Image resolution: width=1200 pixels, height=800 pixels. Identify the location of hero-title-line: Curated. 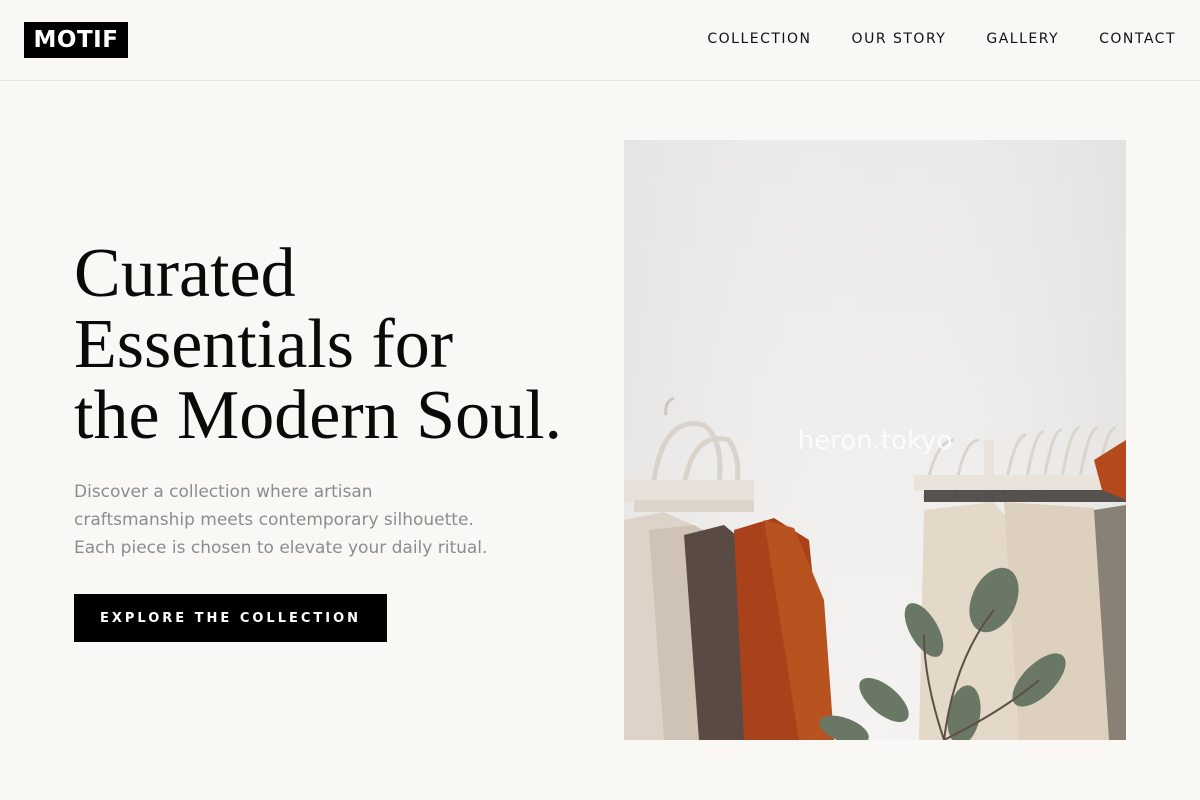
(185, 273).